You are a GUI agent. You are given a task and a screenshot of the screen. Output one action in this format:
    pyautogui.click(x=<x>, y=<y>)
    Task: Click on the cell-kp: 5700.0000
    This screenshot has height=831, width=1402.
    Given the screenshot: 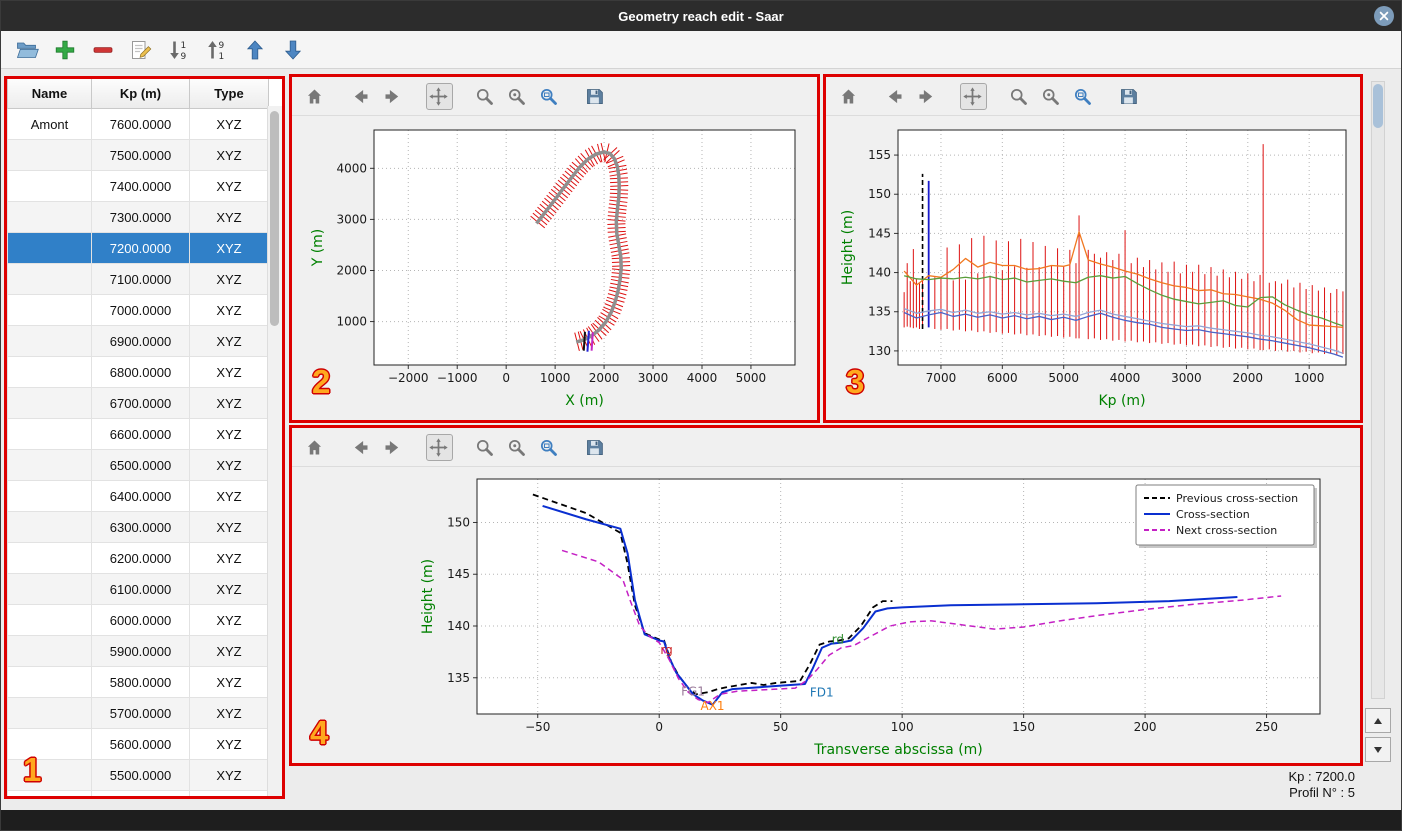 What is the action you would take?
    pyautogui.click(x=140, y=713)
    